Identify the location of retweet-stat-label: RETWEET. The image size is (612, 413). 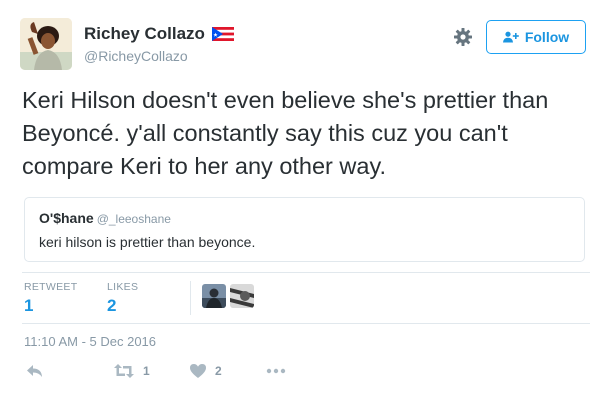
(51, 287).